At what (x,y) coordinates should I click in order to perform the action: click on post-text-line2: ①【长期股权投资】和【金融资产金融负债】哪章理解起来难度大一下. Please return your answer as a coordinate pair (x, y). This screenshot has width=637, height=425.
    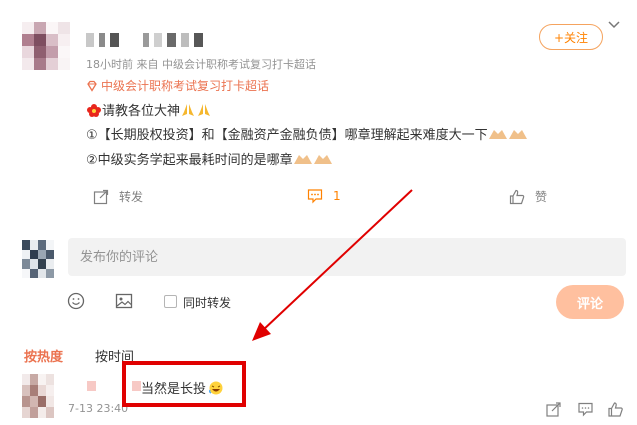
    Looking at the image, I should click on (307, 133).